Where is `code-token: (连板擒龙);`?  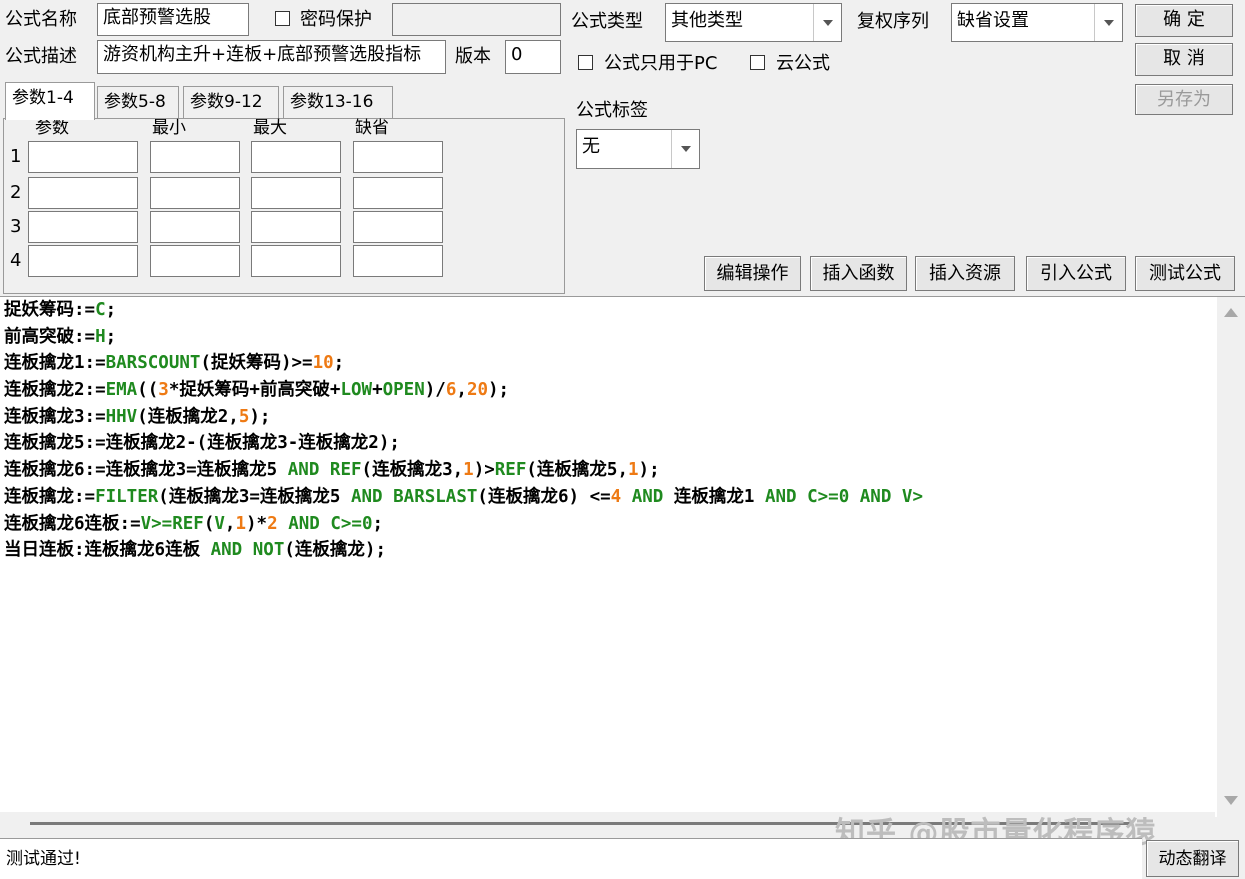 code-token: (连板擒龙); is located at coordinates (335, 550).